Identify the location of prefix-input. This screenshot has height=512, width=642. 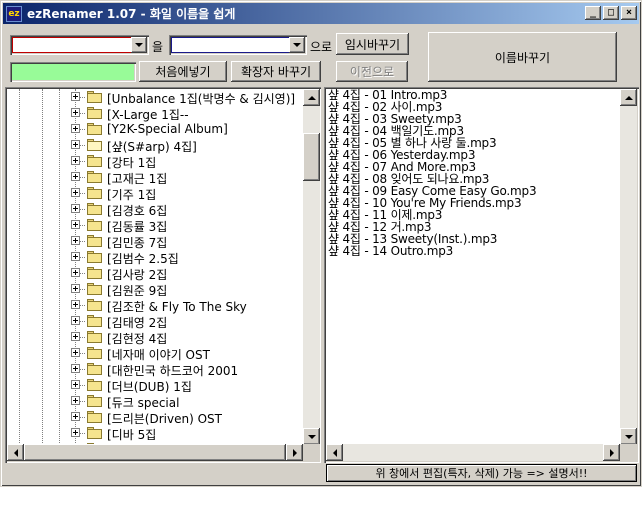
(73, 72).